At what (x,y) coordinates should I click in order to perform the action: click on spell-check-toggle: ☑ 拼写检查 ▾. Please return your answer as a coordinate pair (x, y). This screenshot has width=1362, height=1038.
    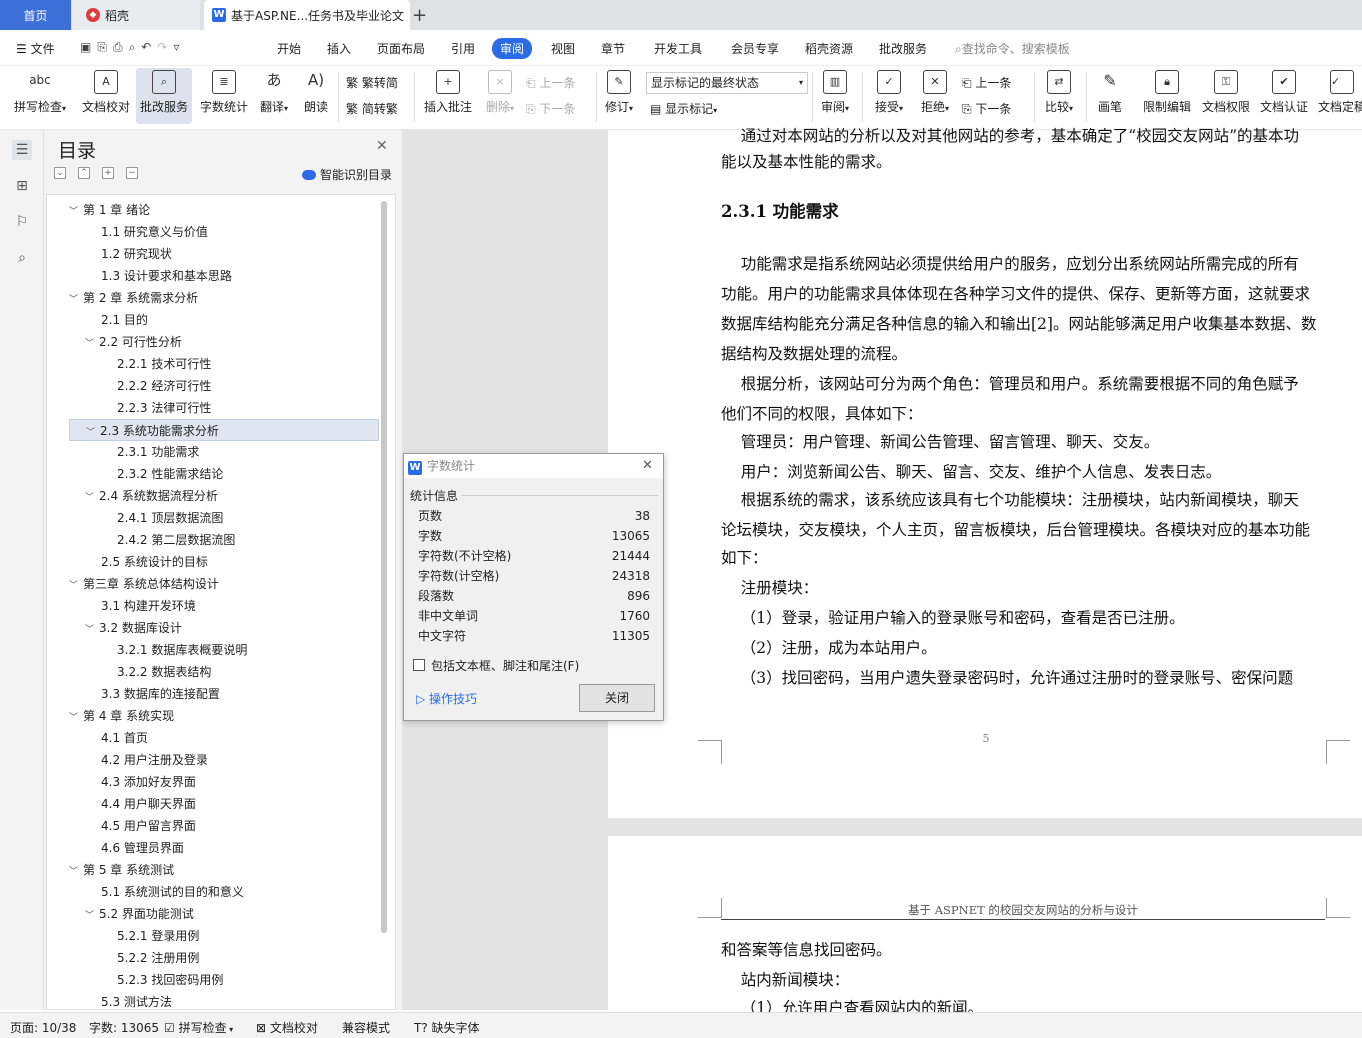
    Looking at the image, I should click on (198, 1027).